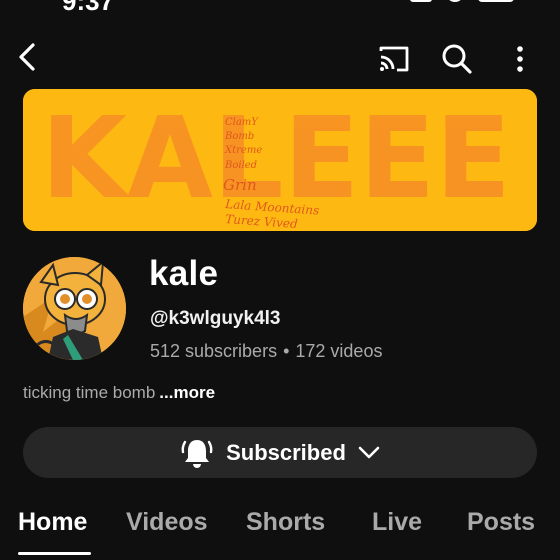  Describe the element at coordinates (462, 4) in the screenshot. I see `status-icons` at that location.